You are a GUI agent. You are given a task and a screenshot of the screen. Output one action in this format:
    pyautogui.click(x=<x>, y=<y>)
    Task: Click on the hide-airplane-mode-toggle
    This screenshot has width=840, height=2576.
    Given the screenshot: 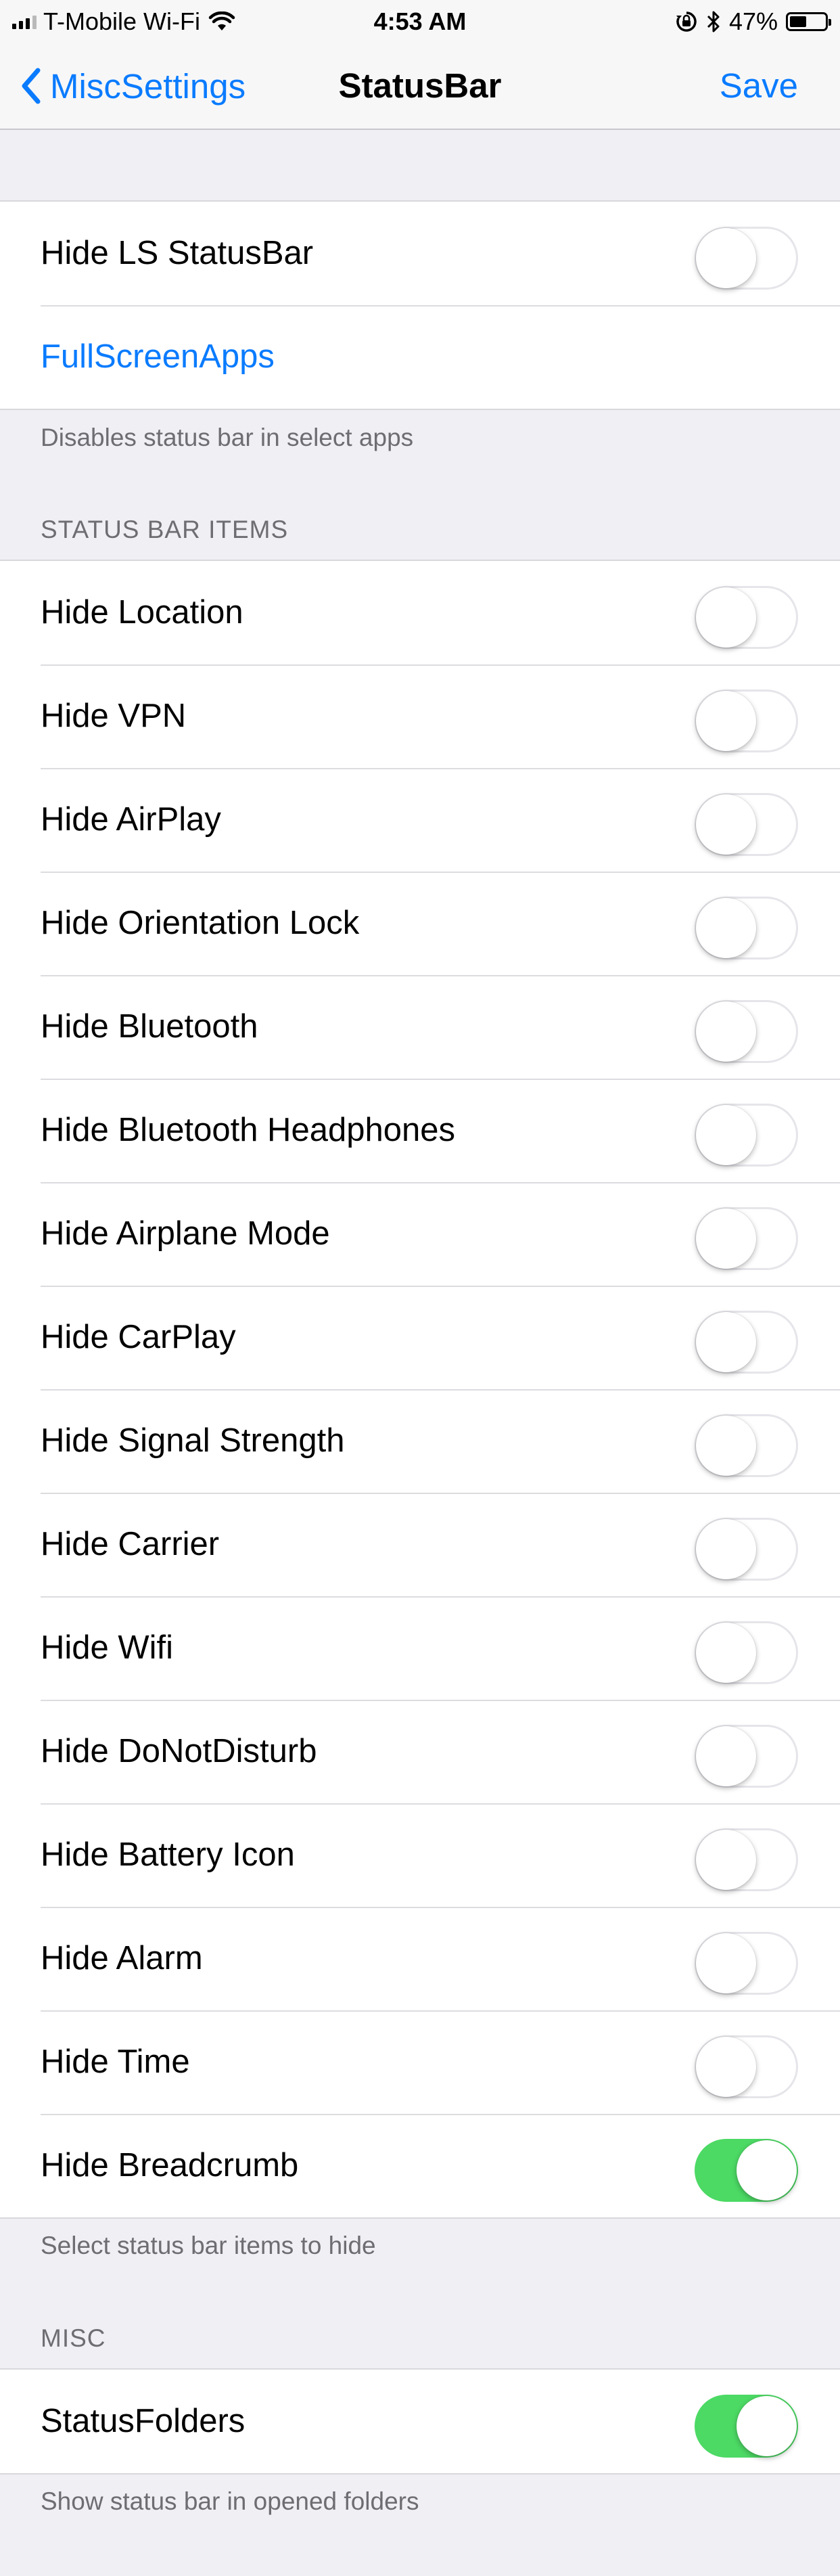 What is the action you would take?
    pyautogui.click(x=746, y=1238)
    